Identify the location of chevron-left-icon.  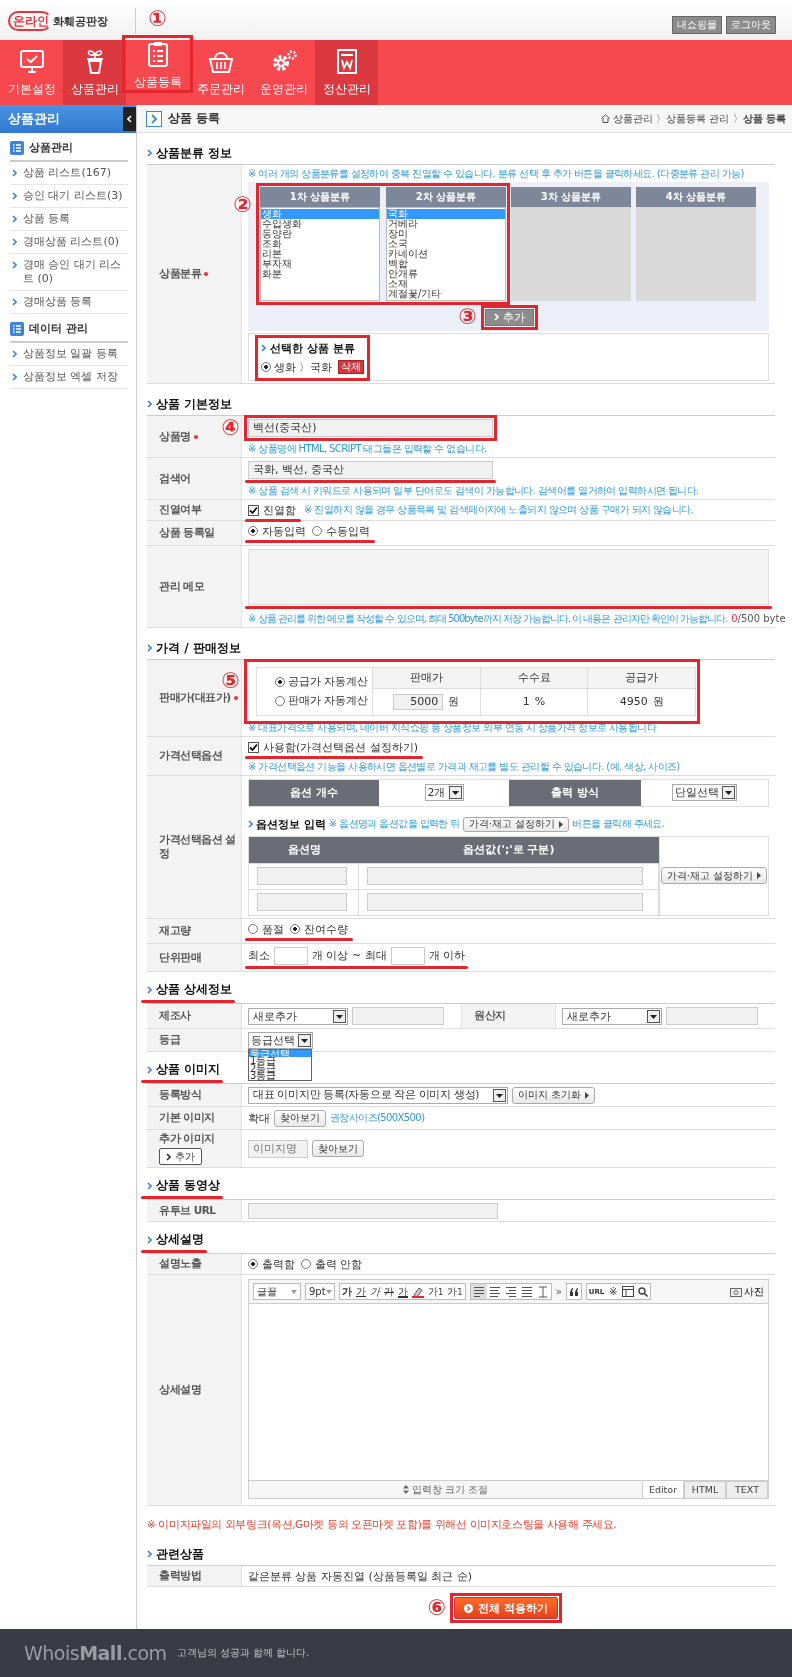
(129, 119).